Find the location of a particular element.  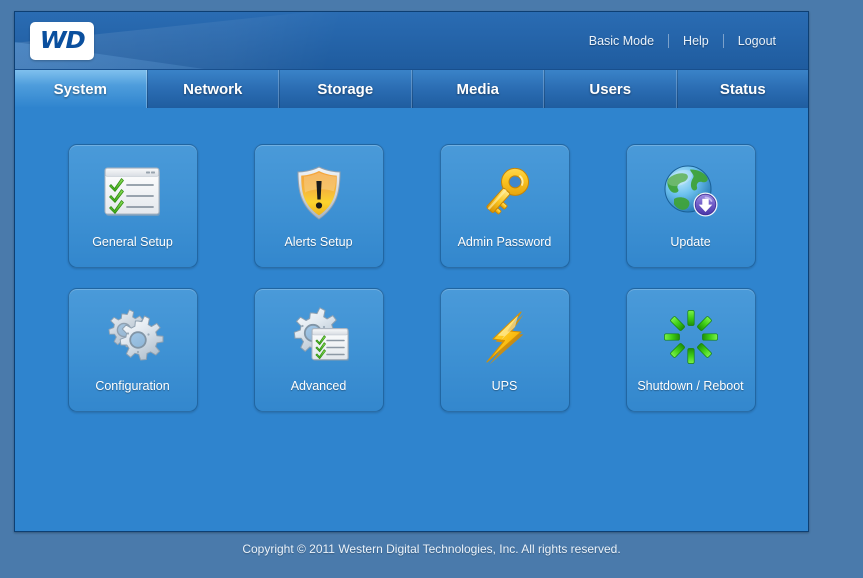

app-header: WD Basic Mode Help Logout is located at coordinates (411, 41).